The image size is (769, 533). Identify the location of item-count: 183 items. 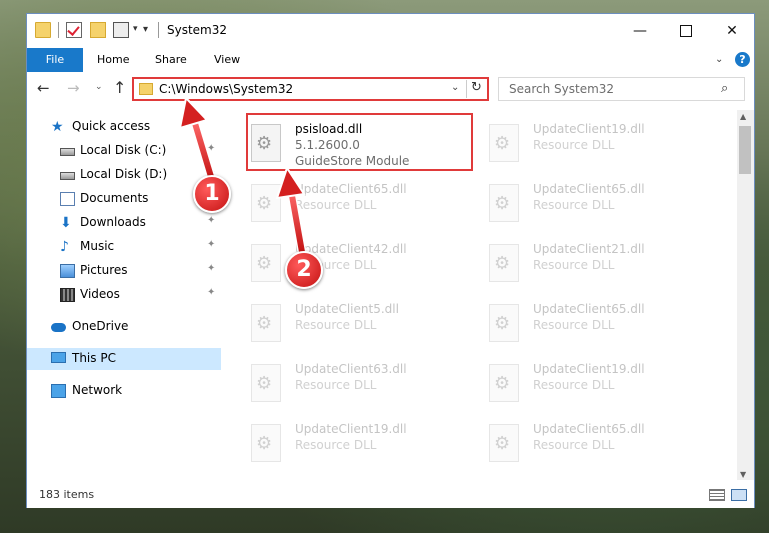
(67, 494).